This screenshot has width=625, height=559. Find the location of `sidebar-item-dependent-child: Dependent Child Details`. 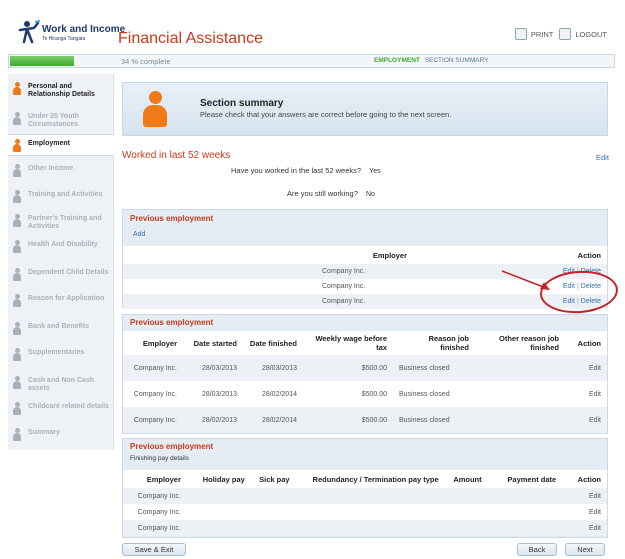

sidebar-item-dependent-child: Dependent Child Details is located at coordinates (61, 278).